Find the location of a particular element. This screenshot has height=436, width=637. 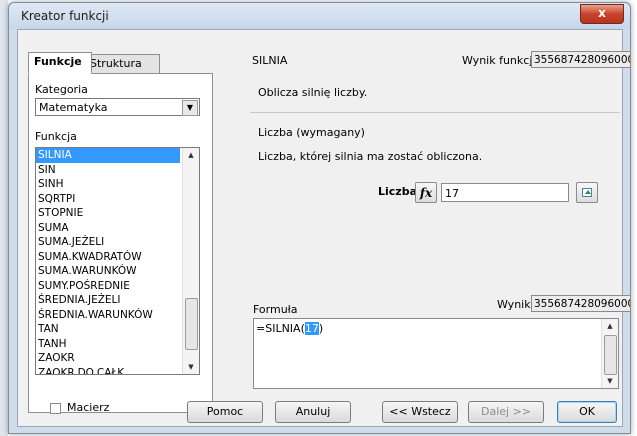

argument-label: Liczba is located at coordinates (397, 191).